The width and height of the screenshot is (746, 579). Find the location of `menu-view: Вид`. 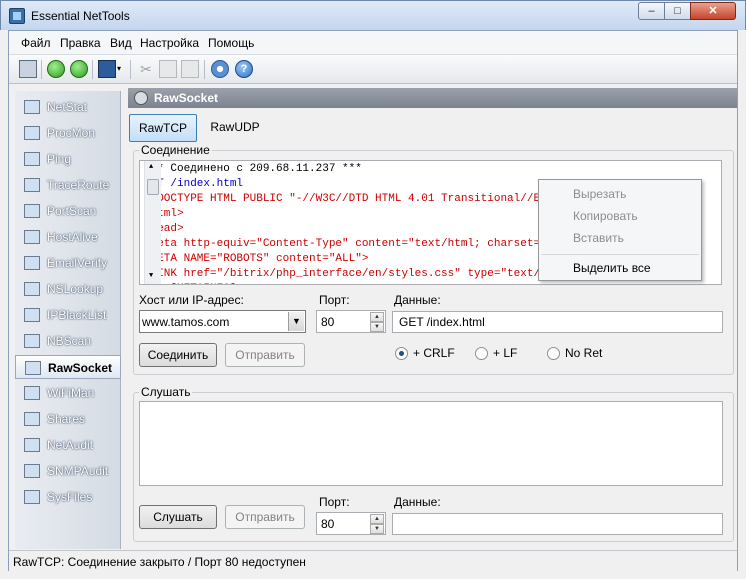

menu-view: Вид is located at coordinates (121, 43).